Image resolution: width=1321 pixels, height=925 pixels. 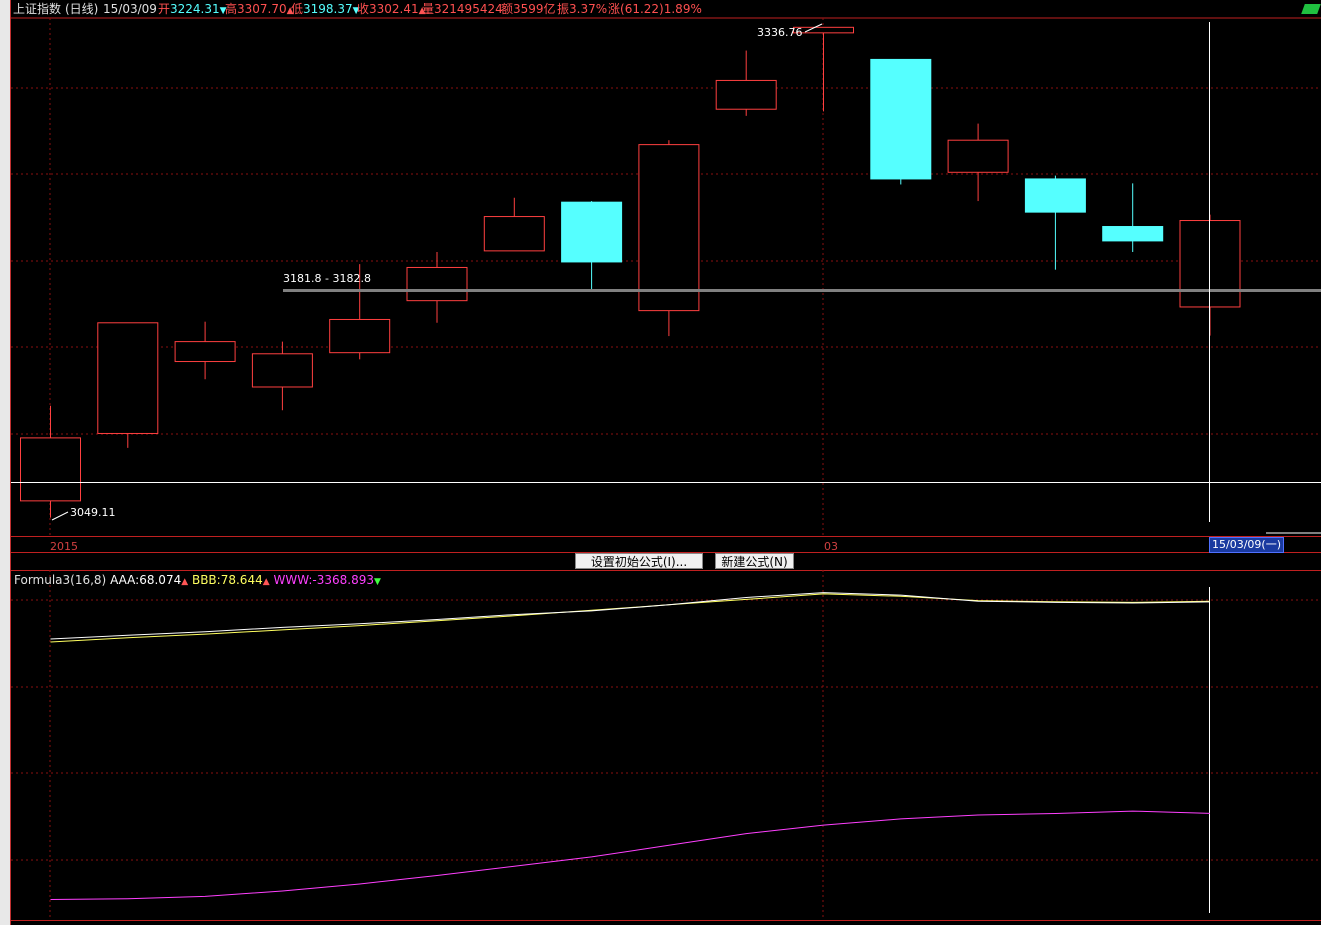 I want to click on low-field: 低3198.37▼, so click(x=325, y=10).